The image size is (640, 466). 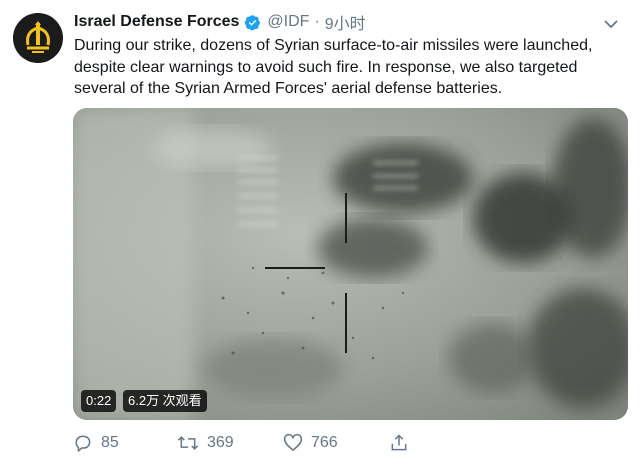 I want to click on retweet-count: 369, so click(x=220, y=442).